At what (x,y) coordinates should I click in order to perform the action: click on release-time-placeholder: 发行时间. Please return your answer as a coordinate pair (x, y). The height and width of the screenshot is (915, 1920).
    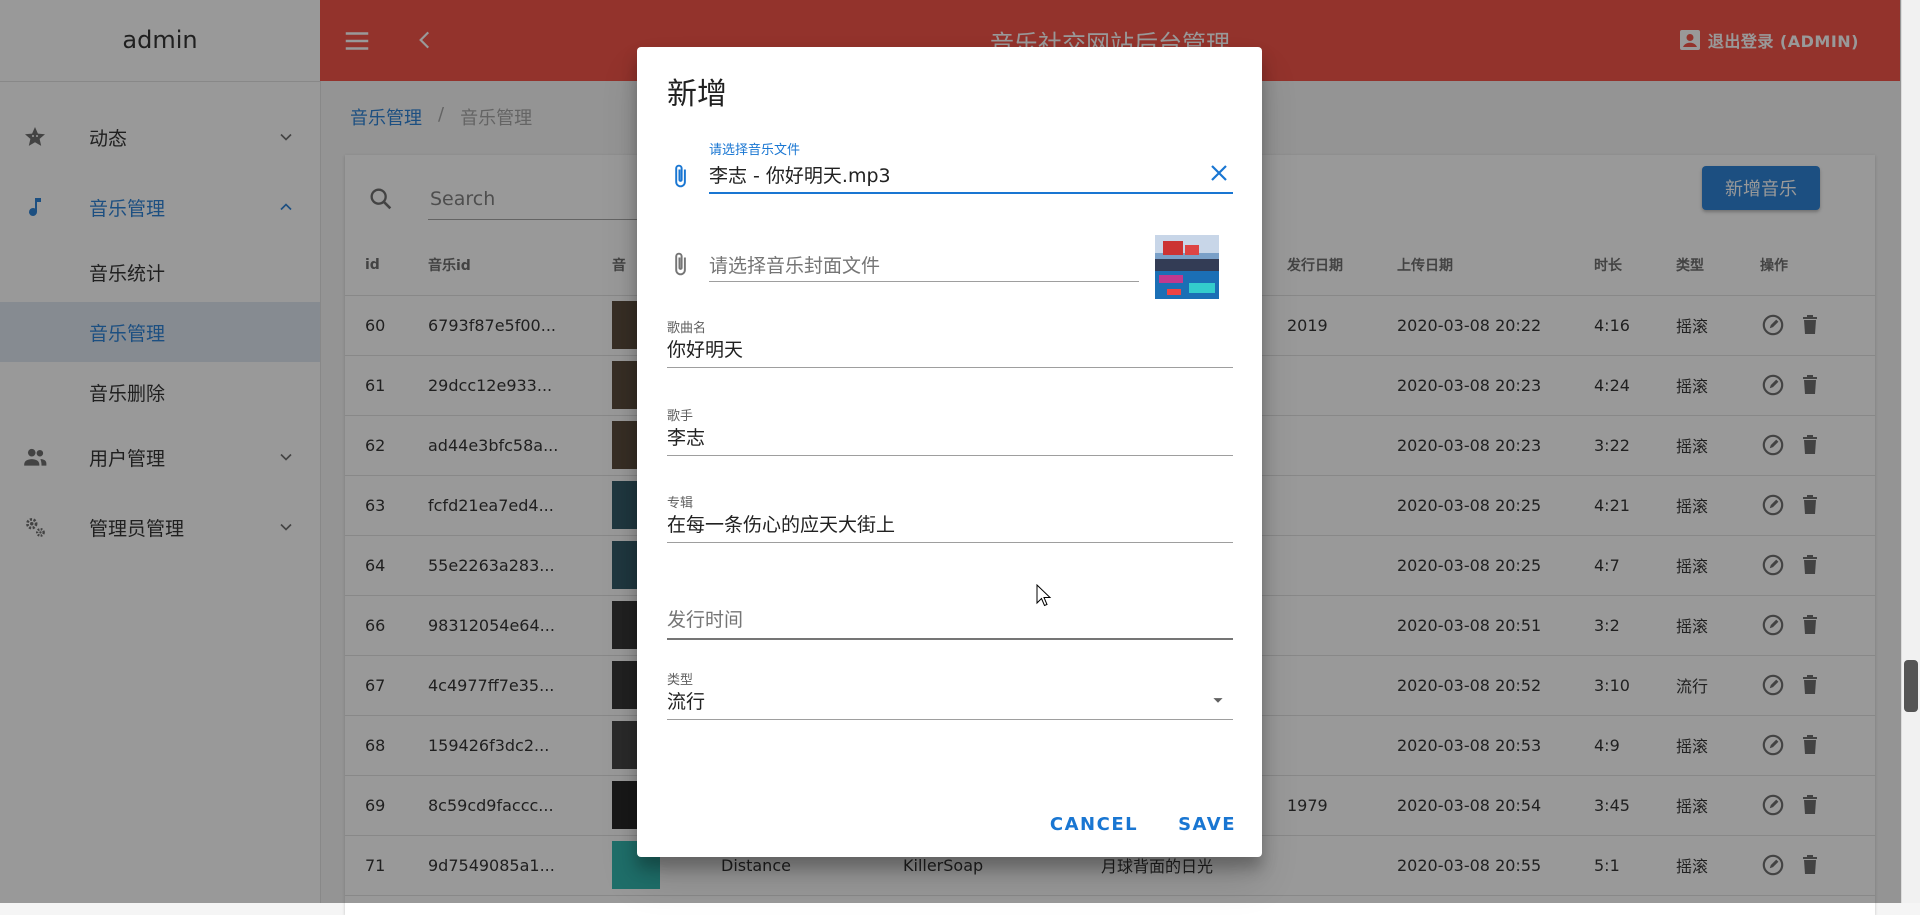
    Looking at the image, I should click on (705, 620).